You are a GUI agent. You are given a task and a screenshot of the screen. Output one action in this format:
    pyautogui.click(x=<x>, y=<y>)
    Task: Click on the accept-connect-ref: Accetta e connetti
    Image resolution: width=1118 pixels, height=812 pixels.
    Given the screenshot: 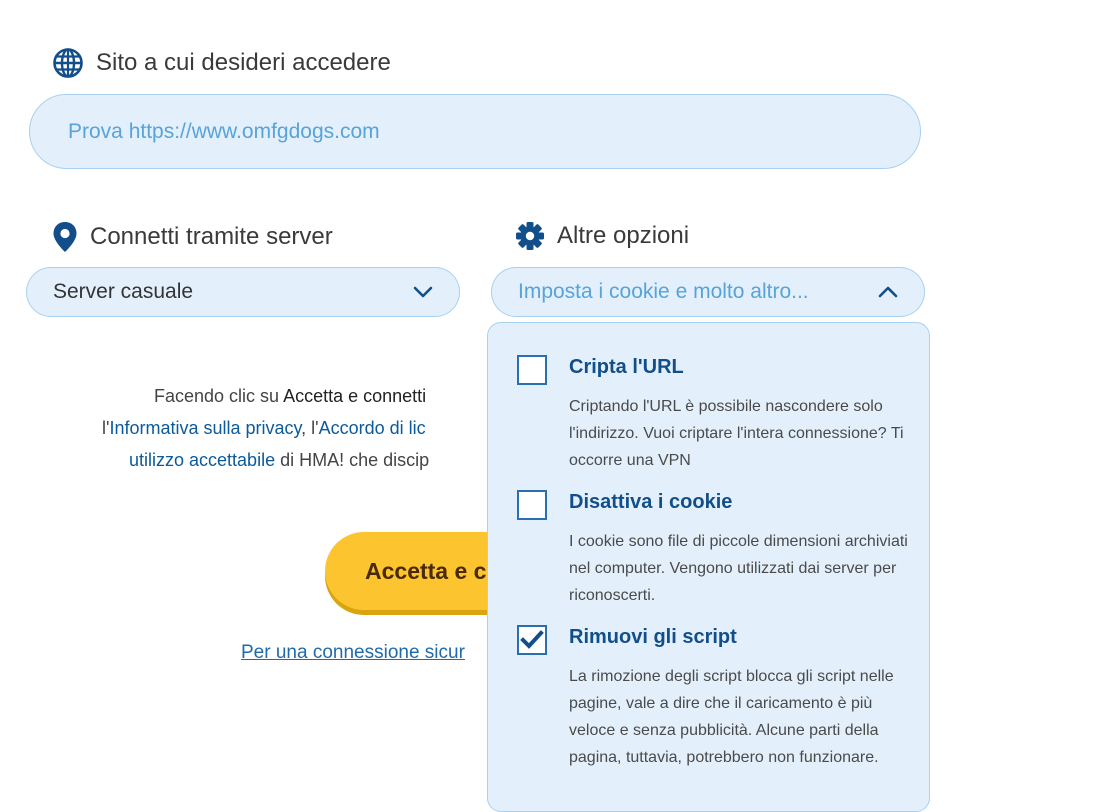 What is the action you would take?
    pyautogui.click(x=355, y=396)
    